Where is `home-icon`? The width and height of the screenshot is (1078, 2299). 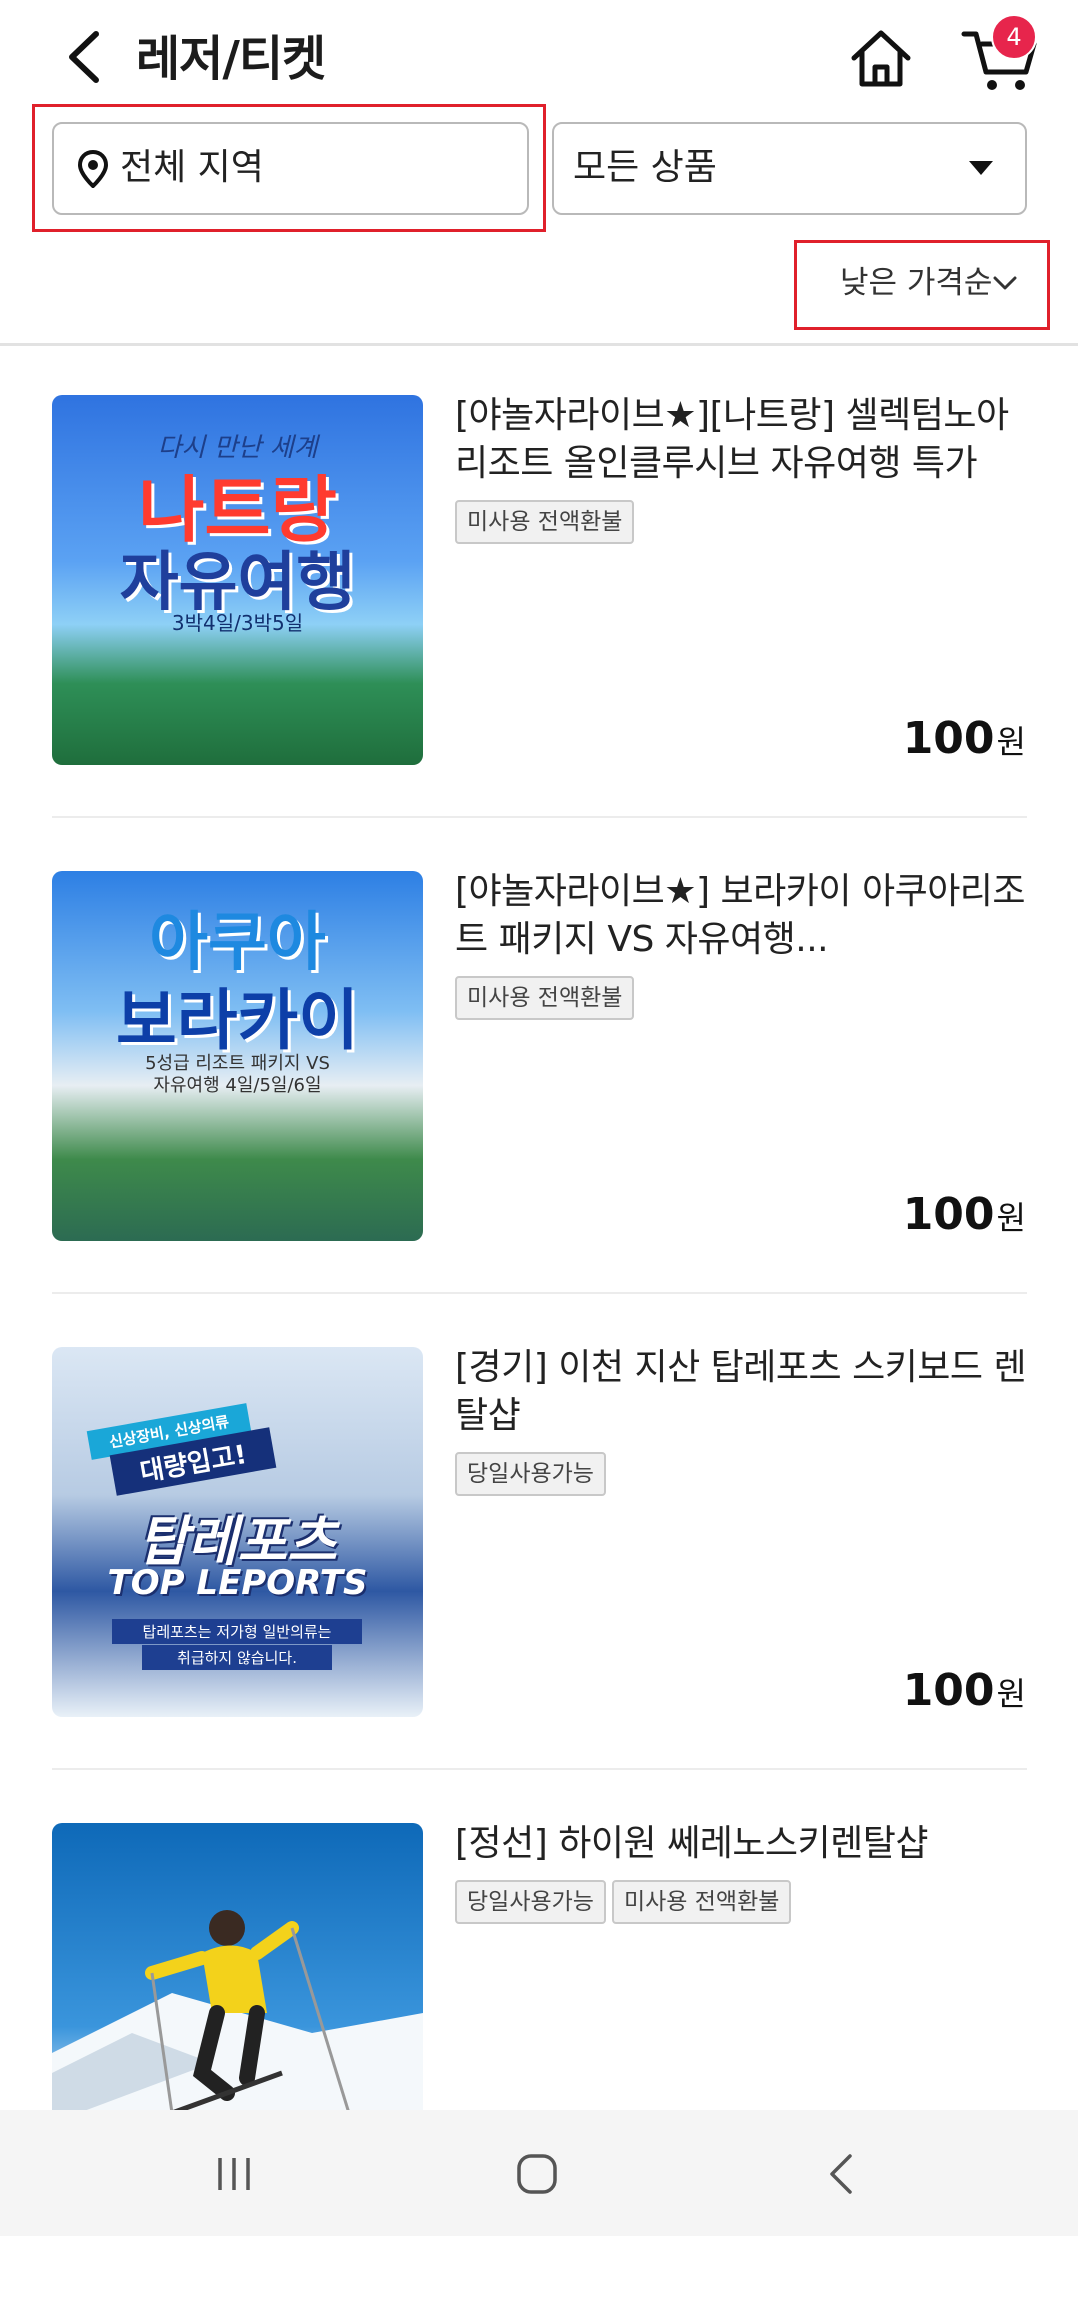 home-icon is located at coordinates (881, 58).